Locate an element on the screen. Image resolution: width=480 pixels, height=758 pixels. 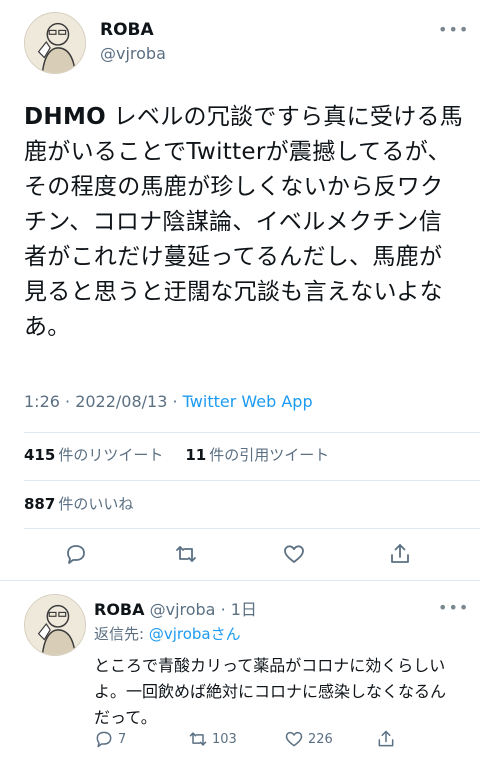
reply-to: 返信先: @vjrobaさん is located at coordinates (167, 633).